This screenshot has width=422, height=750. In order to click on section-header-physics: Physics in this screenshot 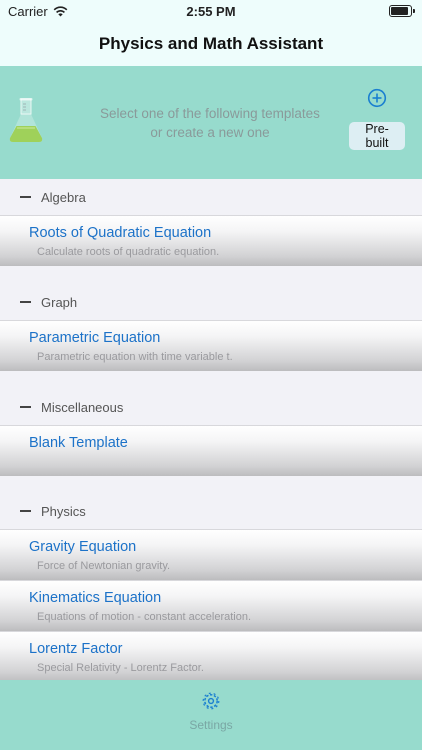, I will do `click(211, 511)`.